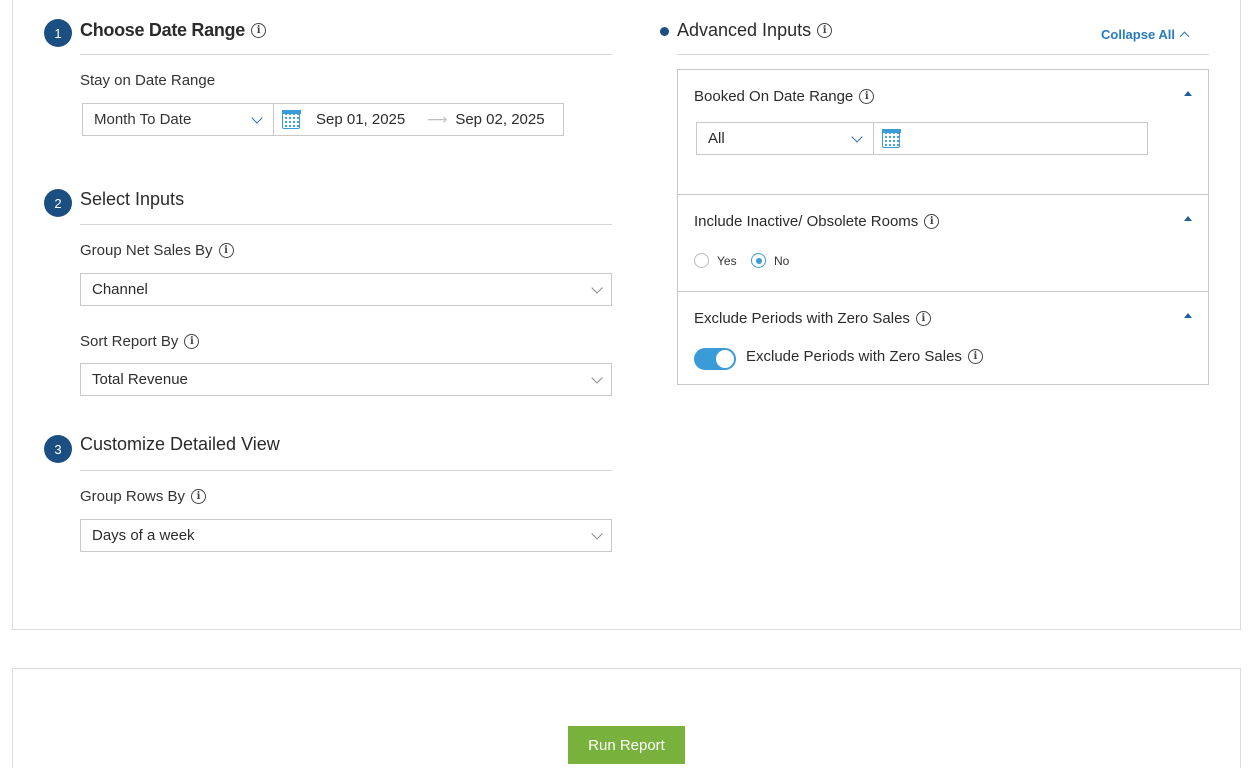 The height and width of the screenshot is (768, 1248). What do you see at coordinates (418, 119) in the screenshot?
I see `date-range-input: Sep 01, 2025 ⟶ Sep 02, 2025` at bounding box center [418, 119].